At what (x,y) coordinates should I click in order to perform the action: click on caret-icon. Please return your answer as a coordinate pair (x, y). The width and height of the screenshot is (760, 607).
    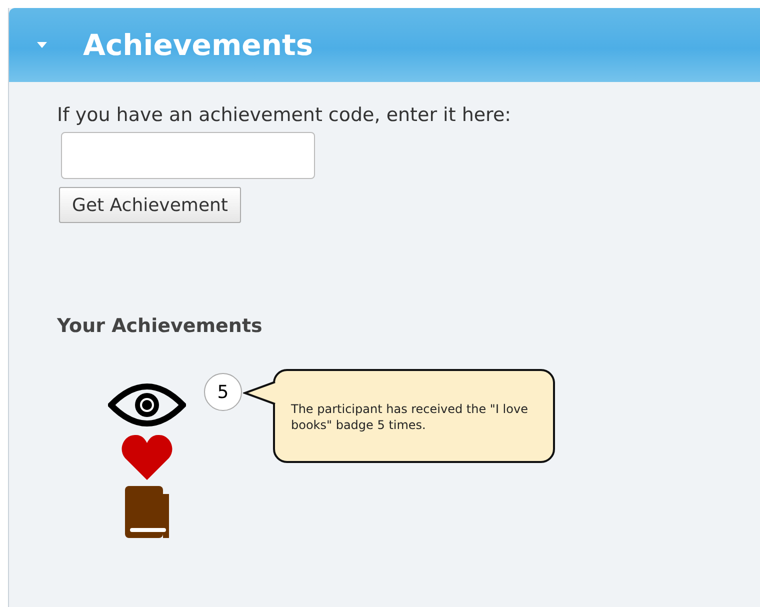
    Looking at the image, I should click on (42, 45).